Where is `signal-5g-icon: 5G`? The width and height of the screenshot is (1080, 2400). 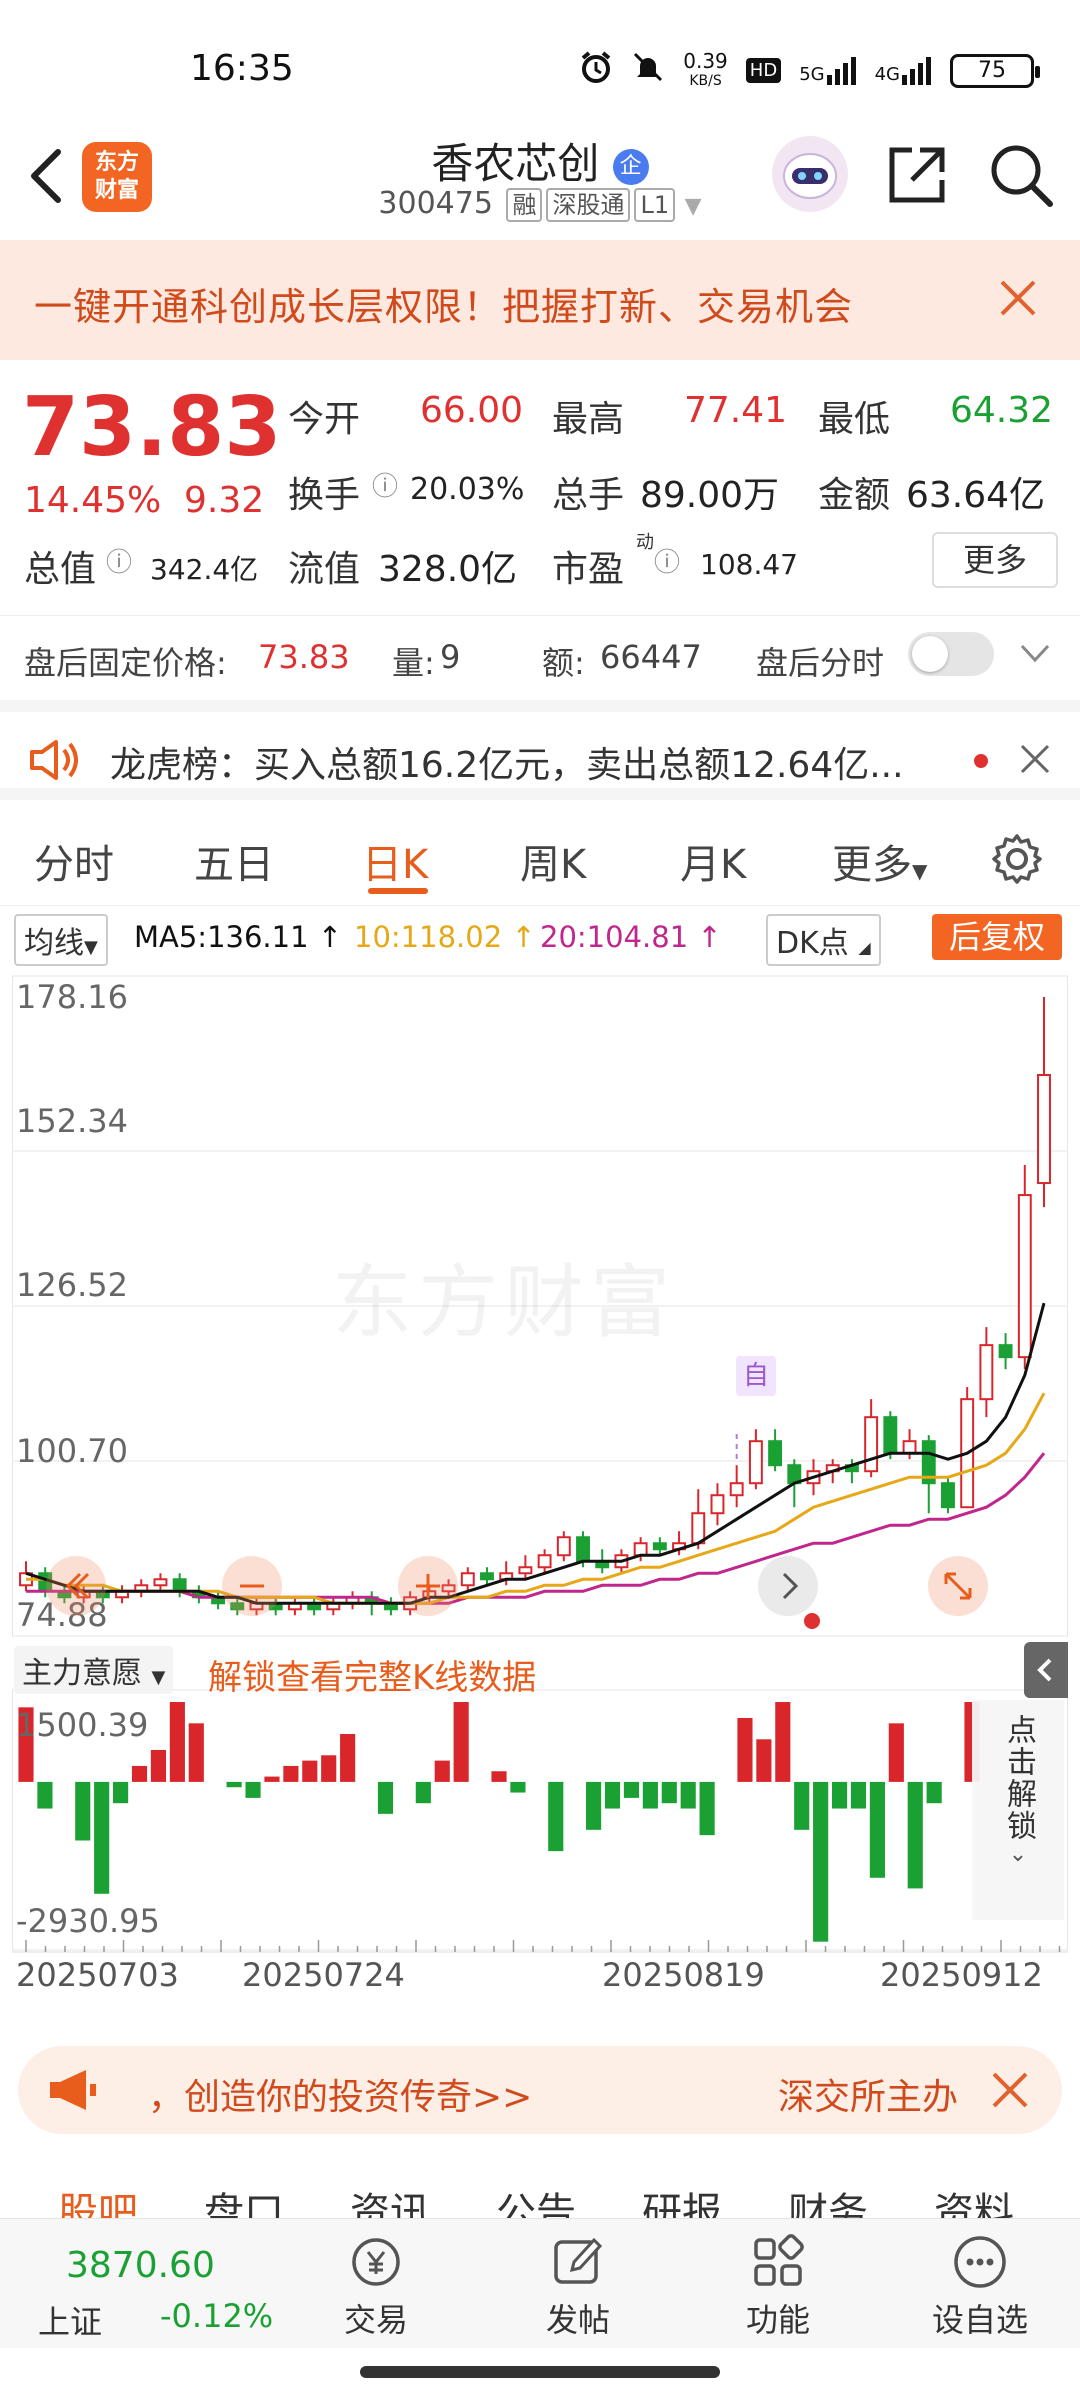 signal-5g-icon: 5G is located at coordinates (827, 70).